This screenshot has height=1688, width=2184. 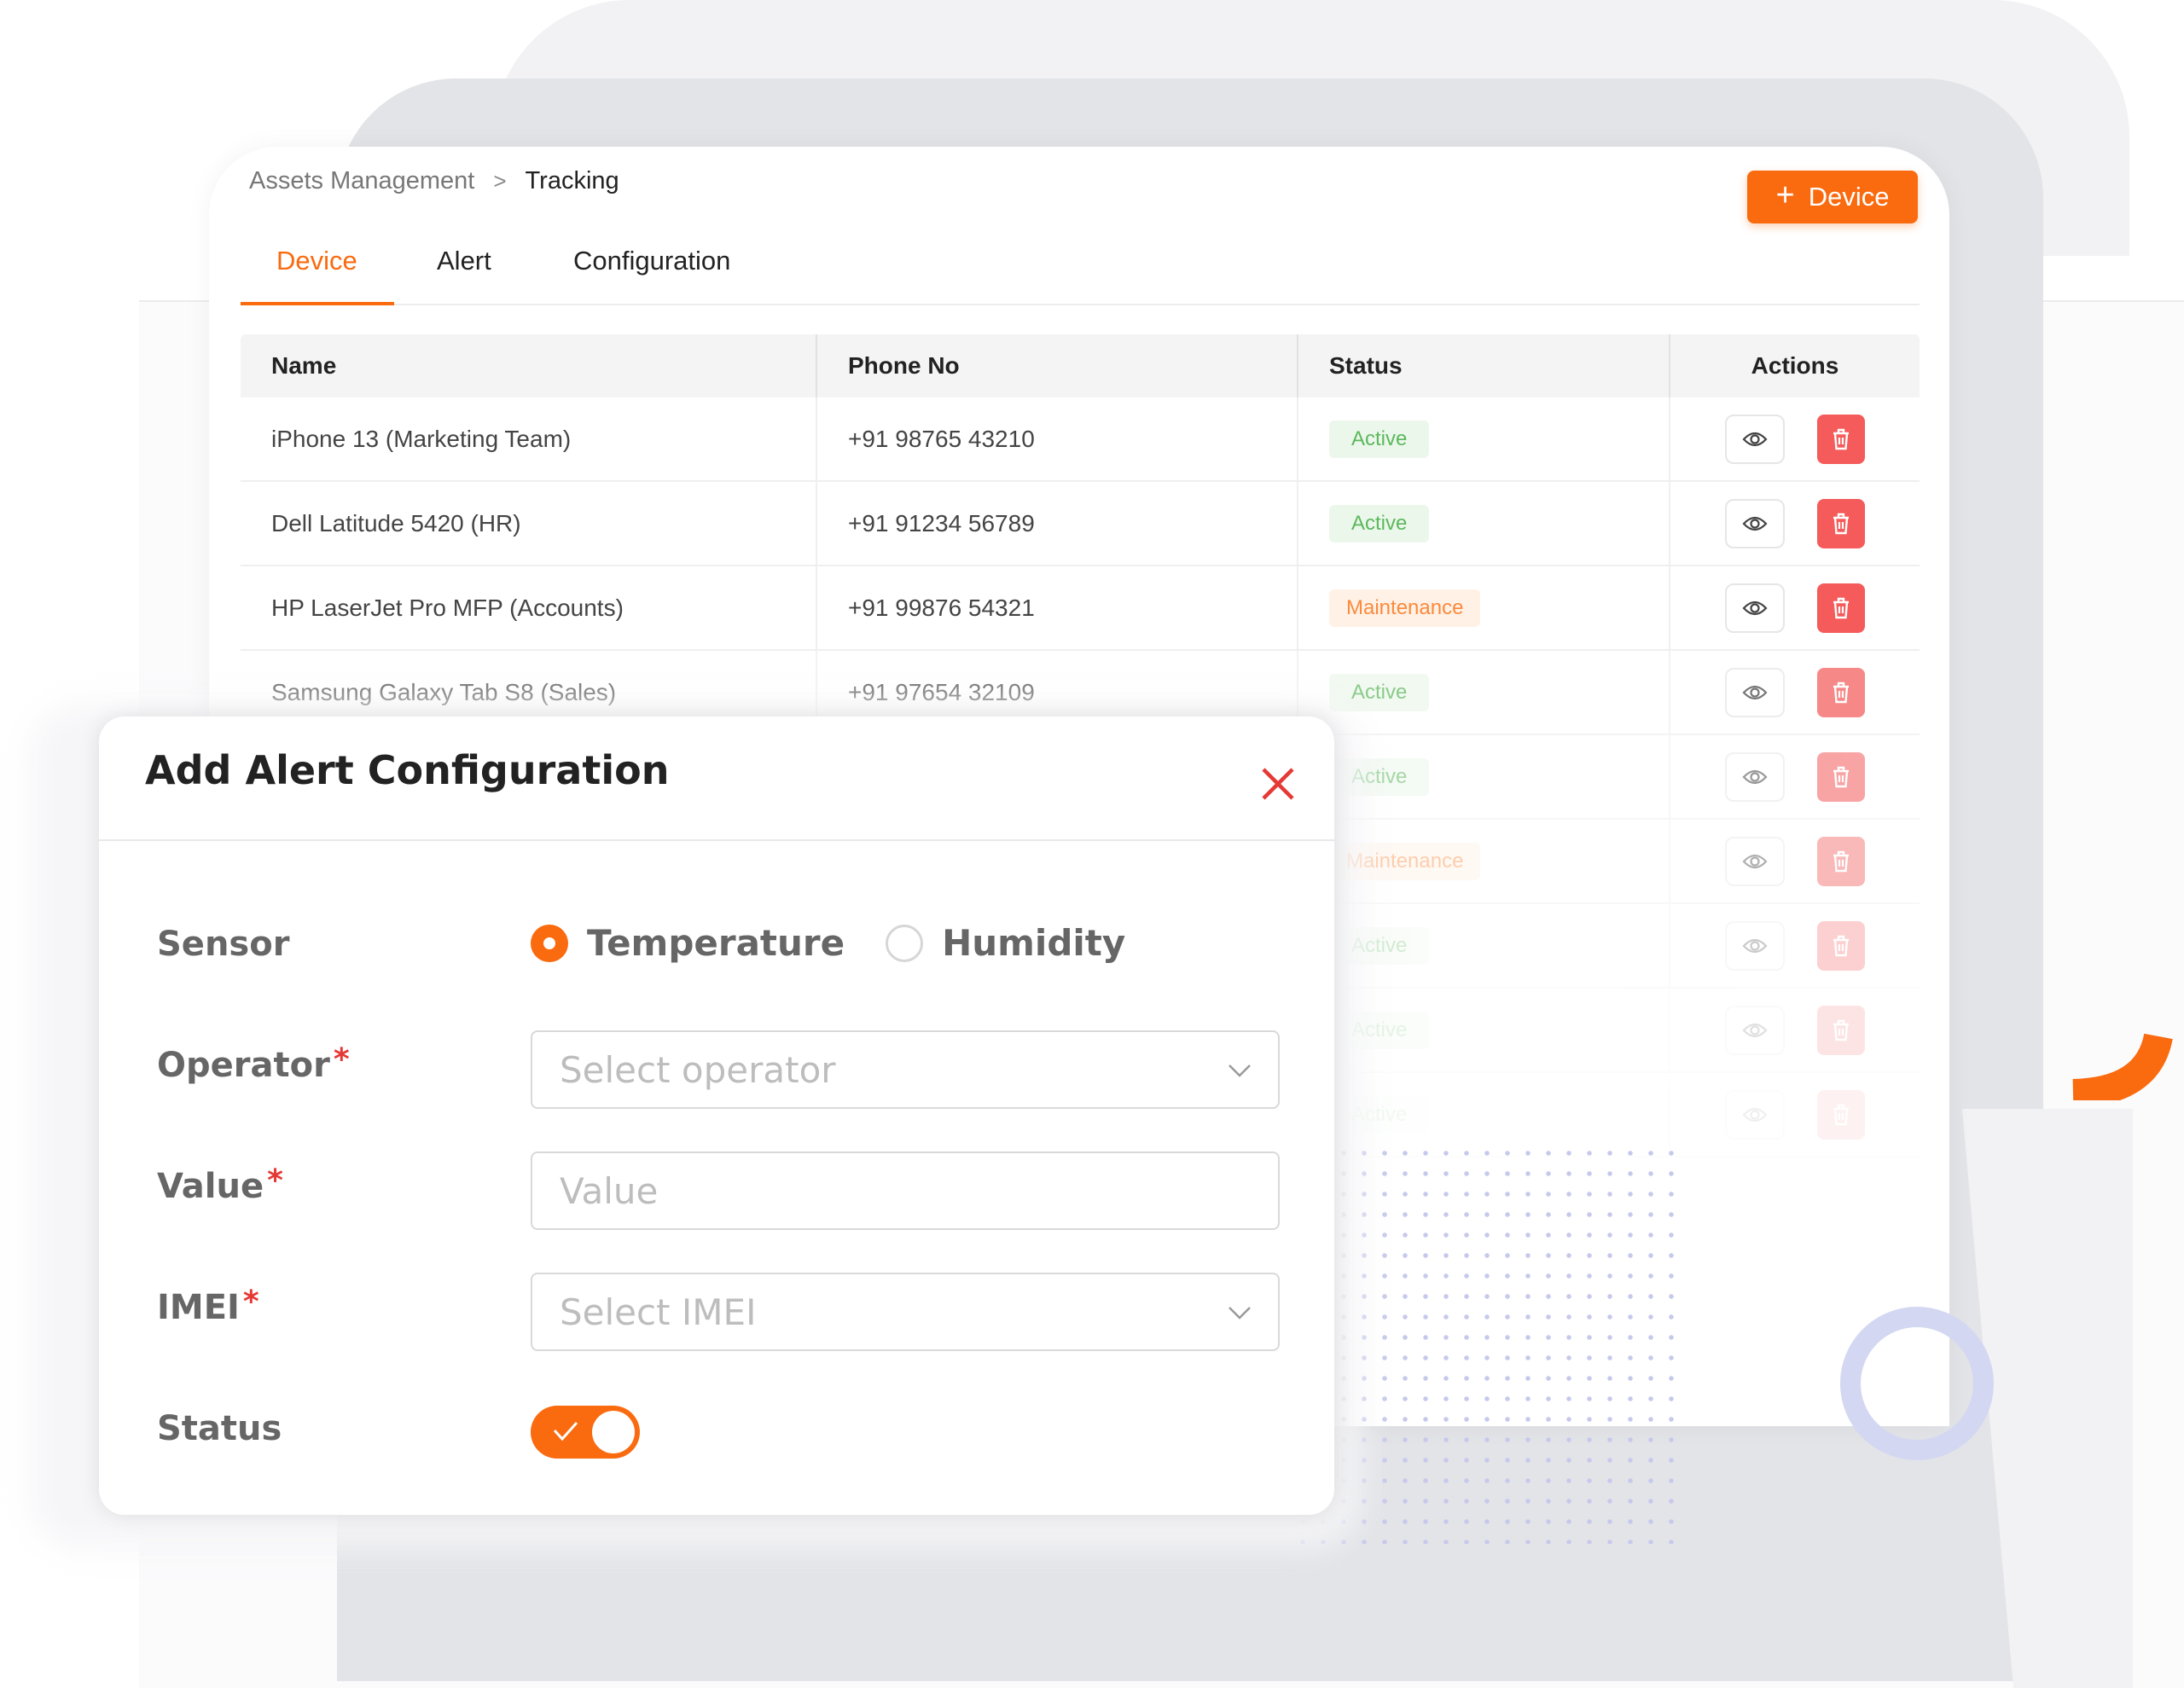 I want to click on radio-temperature-label: Temperature, so click(x=716, y=943).